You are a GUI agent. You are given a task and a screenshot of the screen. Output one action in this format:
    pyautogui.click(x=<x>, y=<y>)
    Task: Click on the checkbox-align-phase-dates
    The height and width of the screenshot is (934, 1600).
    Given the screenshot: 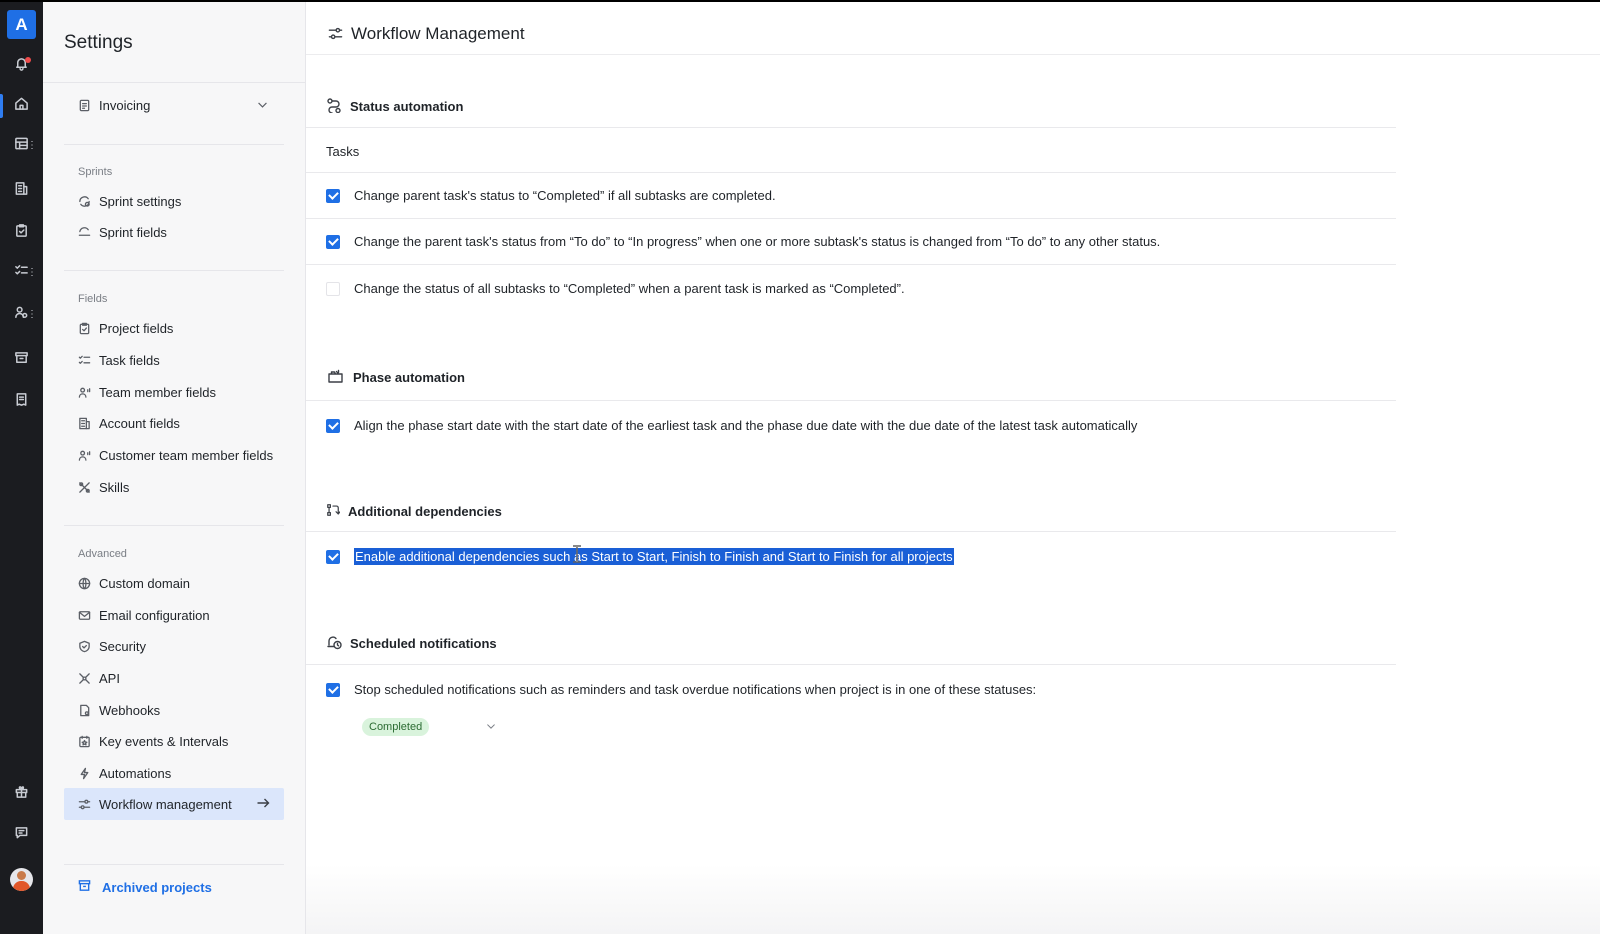 What is the action you would take?
    pyautogui.click(x=333, y=425)
    